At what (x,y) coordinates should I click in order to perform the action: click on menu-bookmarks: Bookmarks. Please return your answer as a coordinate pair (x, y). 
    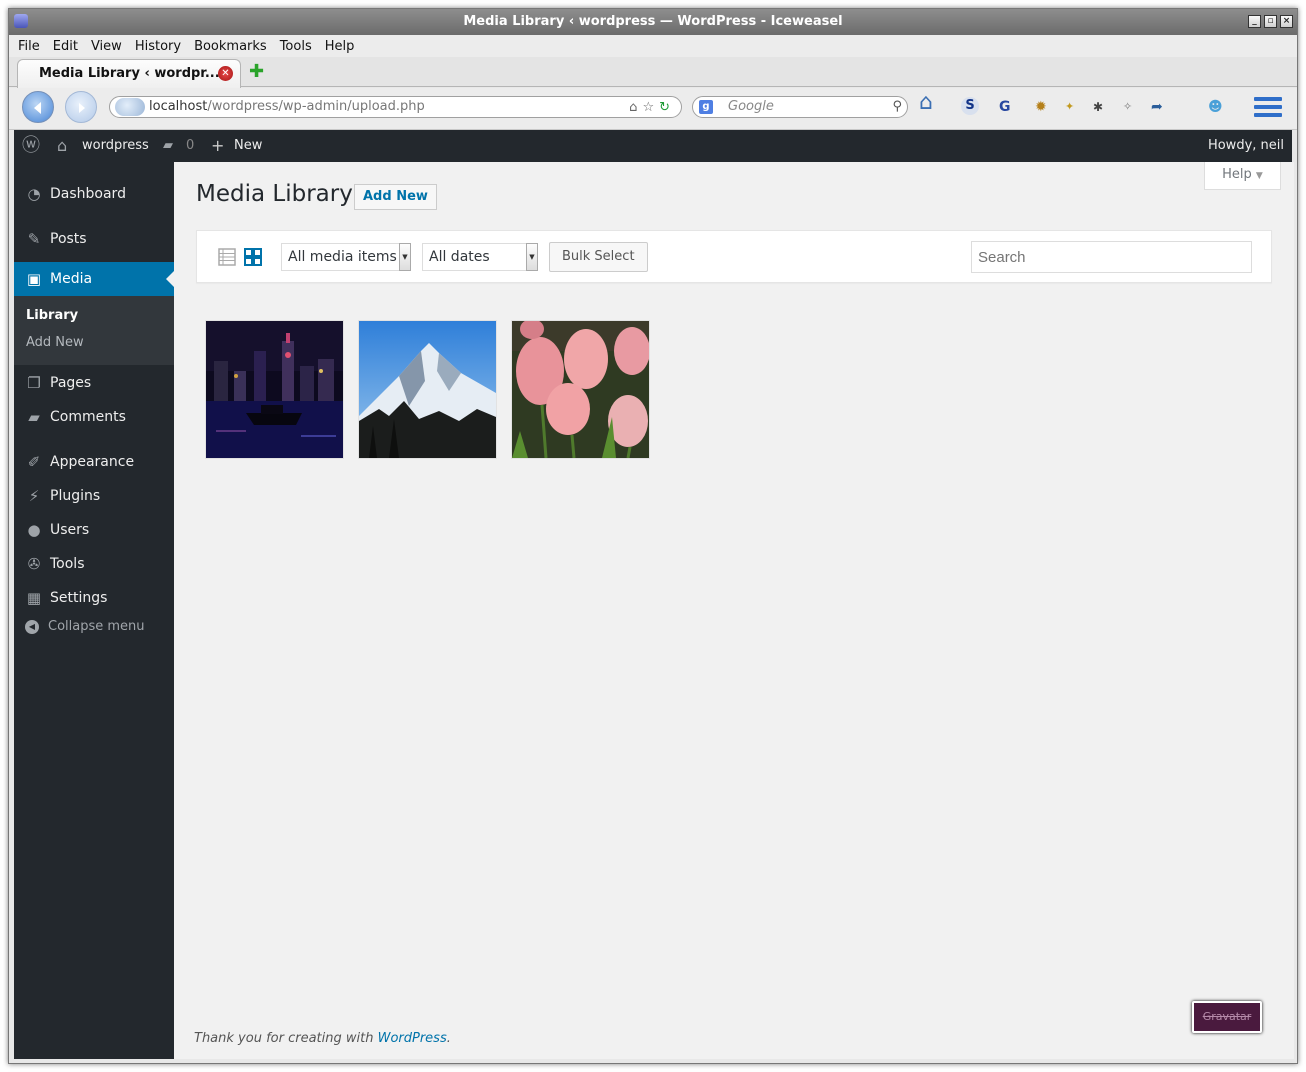
    Looking at the image, I should click on (230, 46).